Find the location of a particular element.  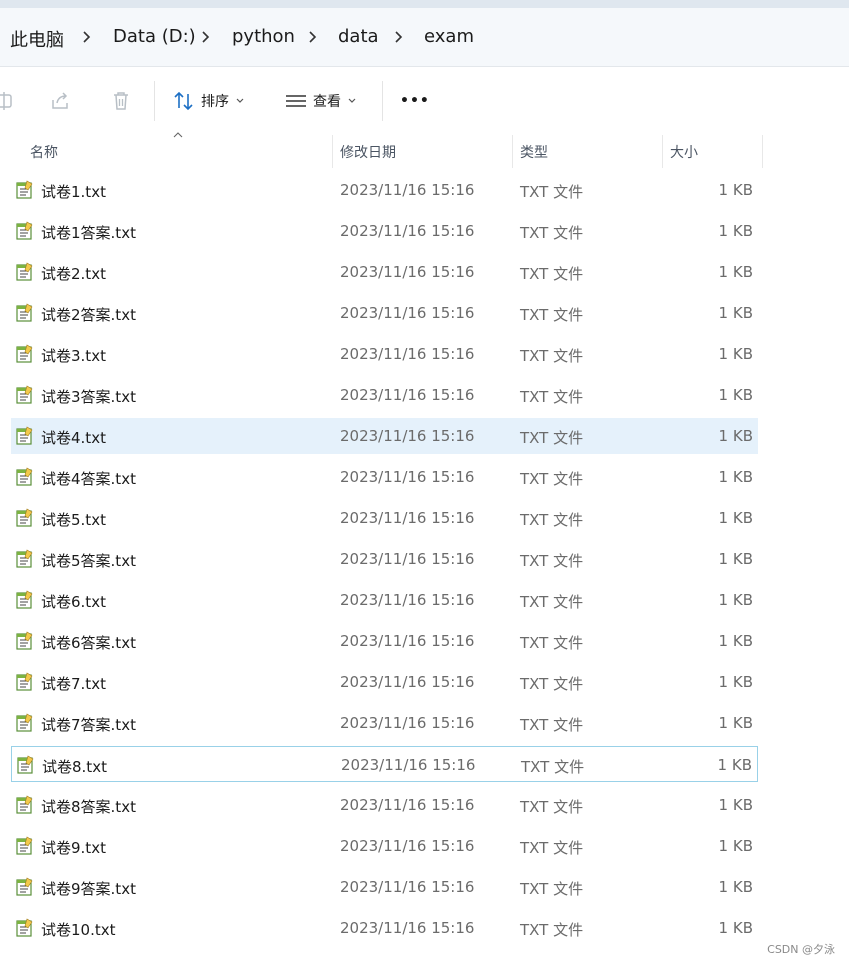

file-row: 试卷6答案.txt 2023/11/16 15:16 TXT 文件 1 KB is located at coordinates (384, 641).